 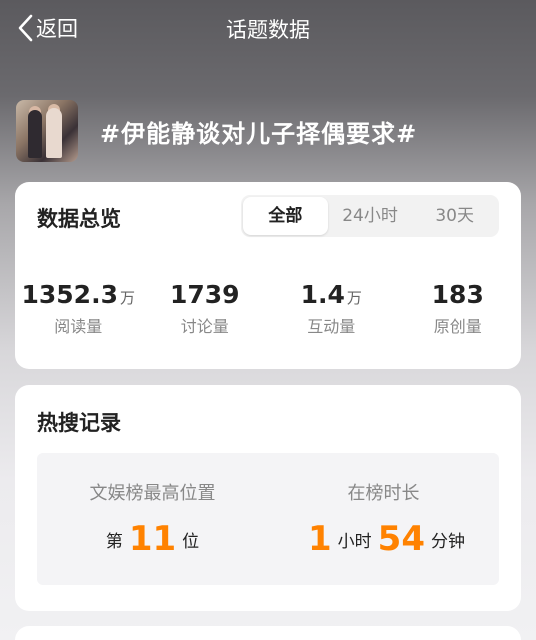 What do you see at coordinates (383, 493) in the screenshot?
I see `duration-label: 在榜时长` at bounding box center [383, 493].